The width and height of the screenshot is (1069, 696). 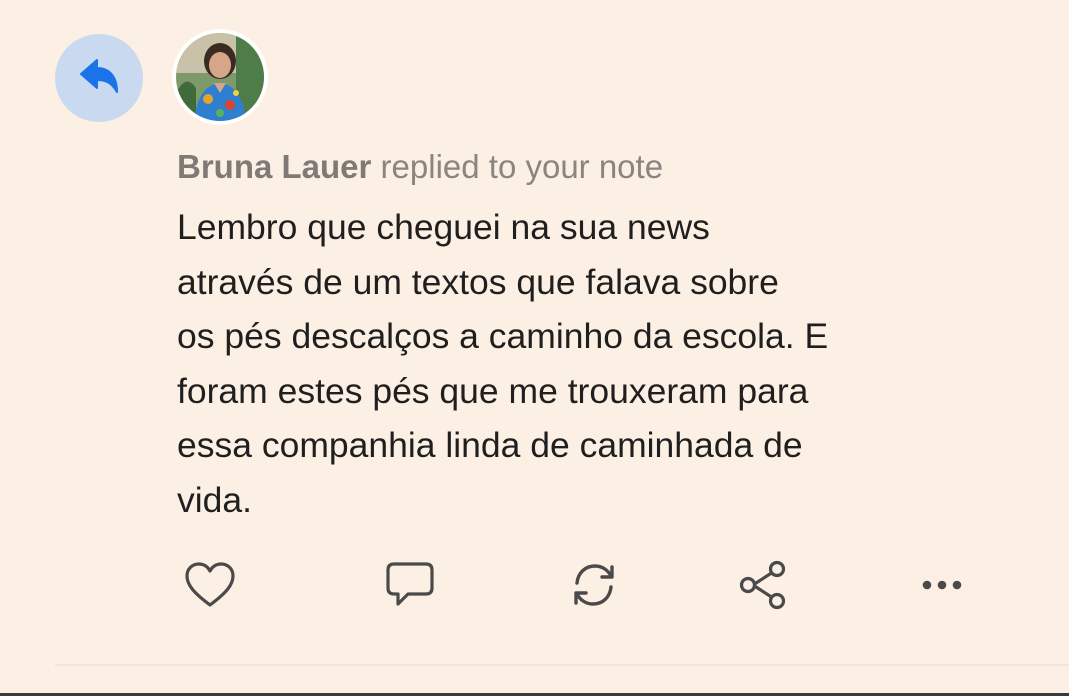 What do you see at coordinates (522, 166) in the screenshot?
I see `notification-action-text: replied to your note` at bounding box center [522, 166].